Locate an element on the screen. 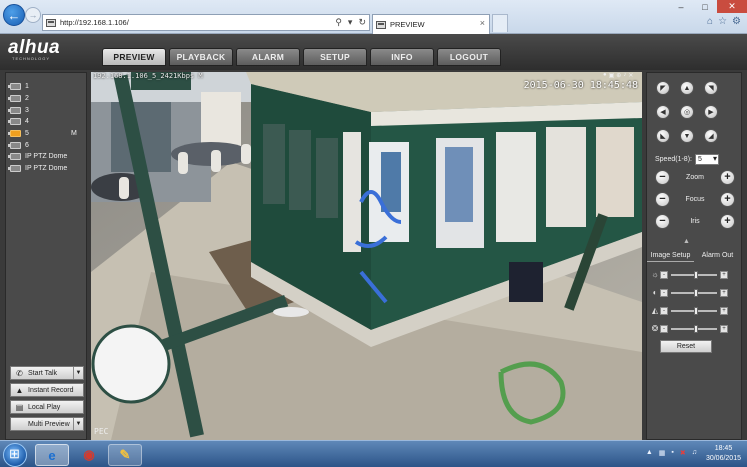 Image resolution: width=747 pixels, height=467 pixels. tab-preview: PREVIEW is located at coordinates (134, 57).